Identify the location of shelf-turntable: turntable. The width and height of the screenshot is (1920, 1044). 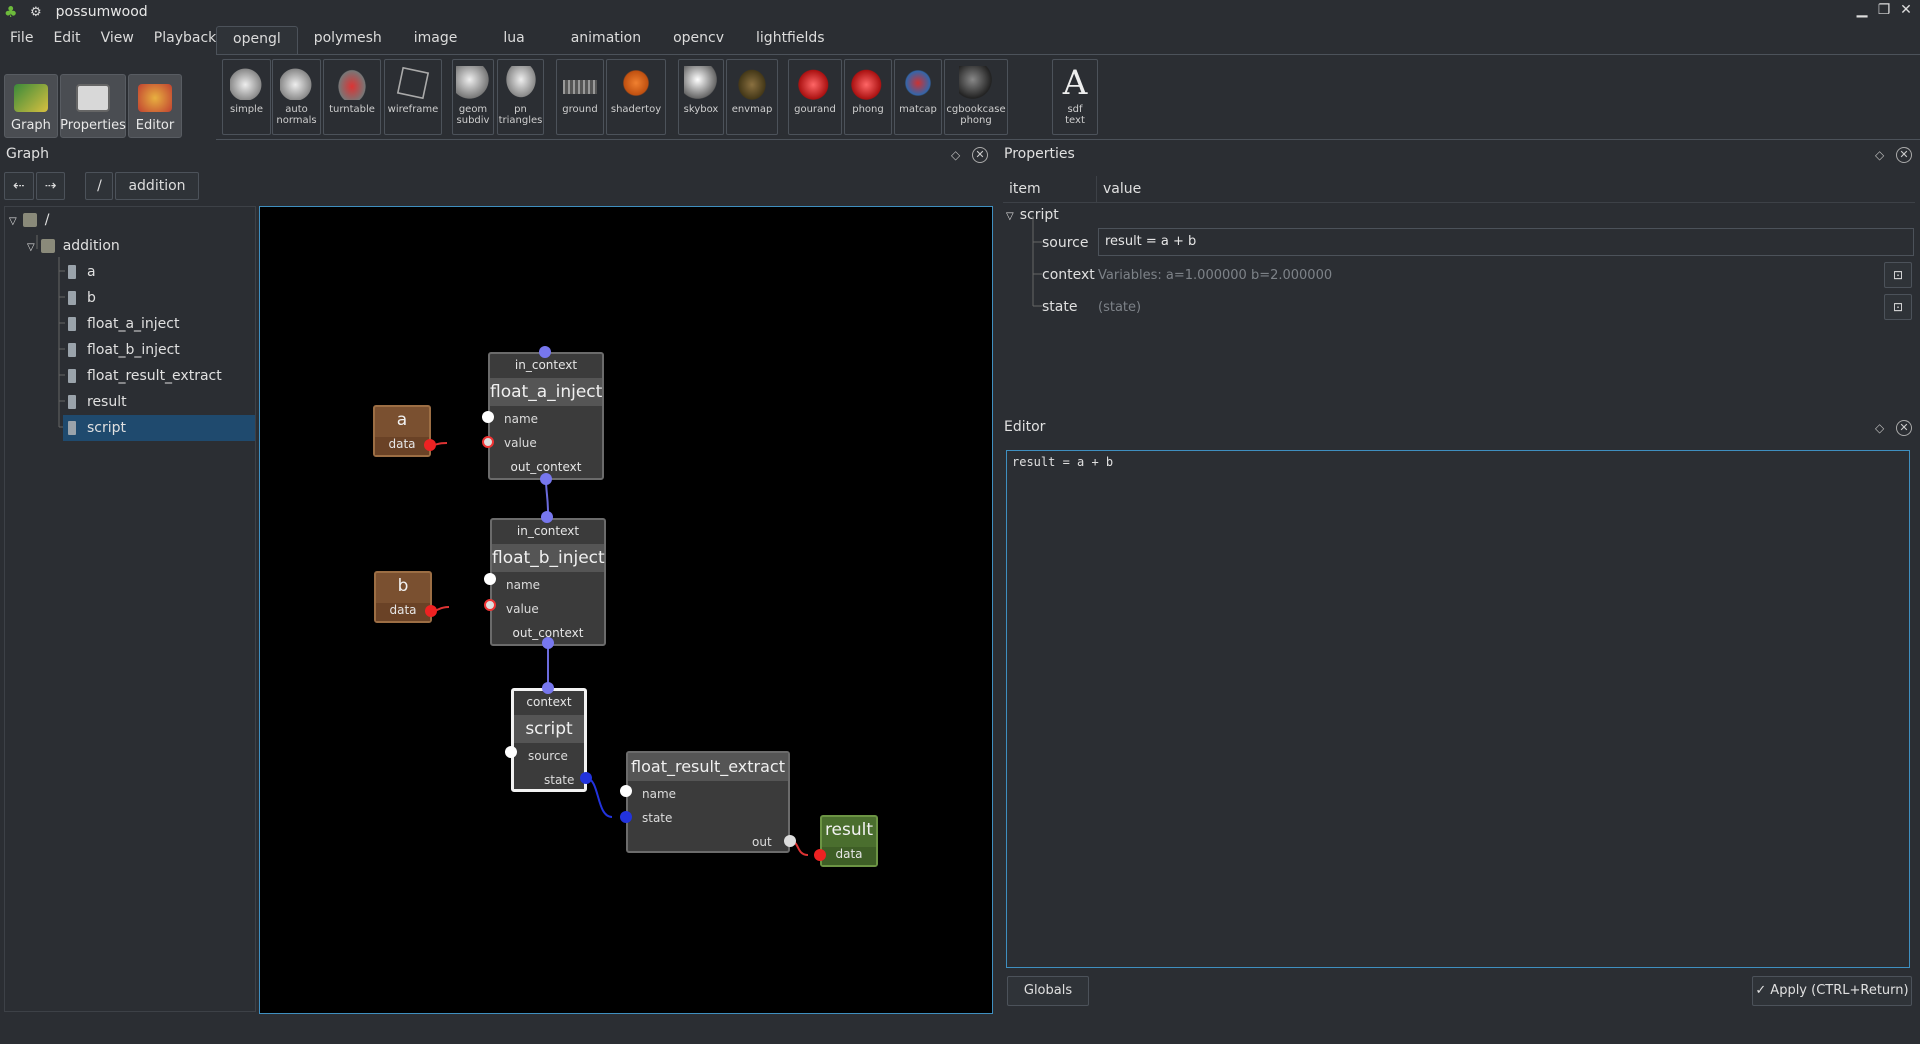
(352, 97).